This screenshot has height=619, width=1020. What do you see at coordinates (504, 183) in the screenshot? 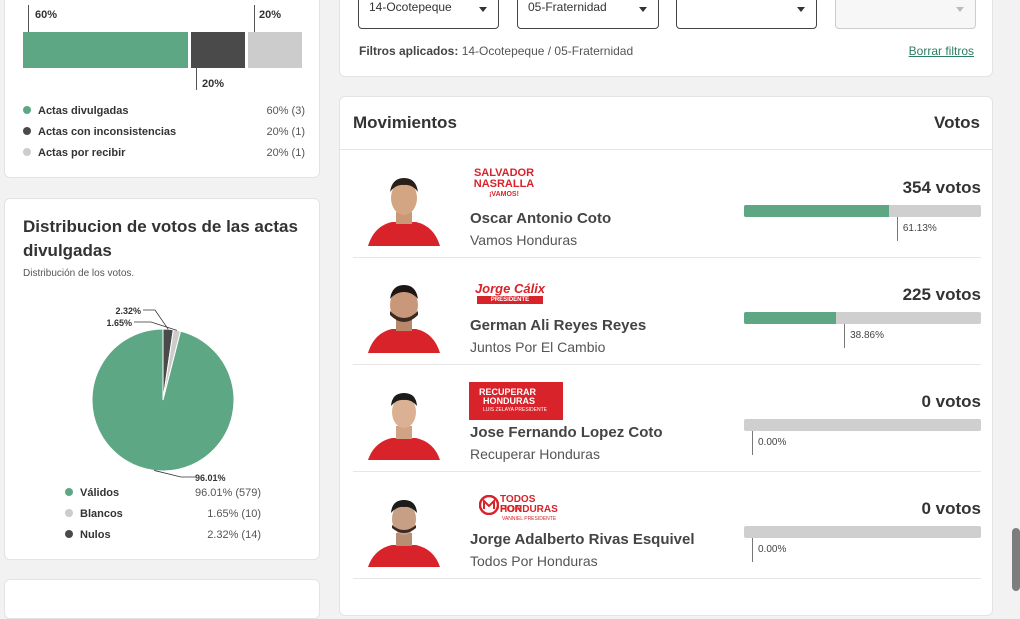
I see `party-logo: SALVADOR NASRALLA ¡VAMOS!` at bounding box center [504, 183].